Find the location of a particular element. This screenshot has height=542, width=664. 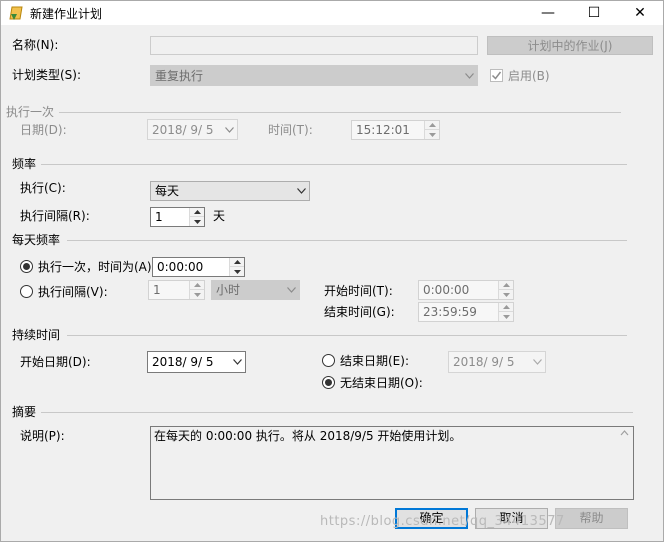

start-time-value: 0:00:00 is located at coordinates (446, 290).